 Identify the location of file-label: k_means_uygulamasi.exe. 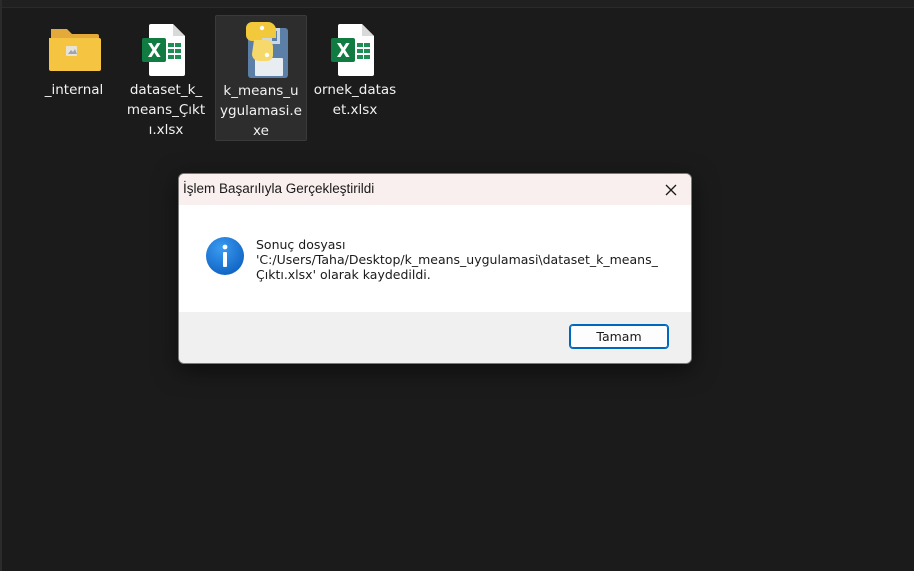
(261, 111).